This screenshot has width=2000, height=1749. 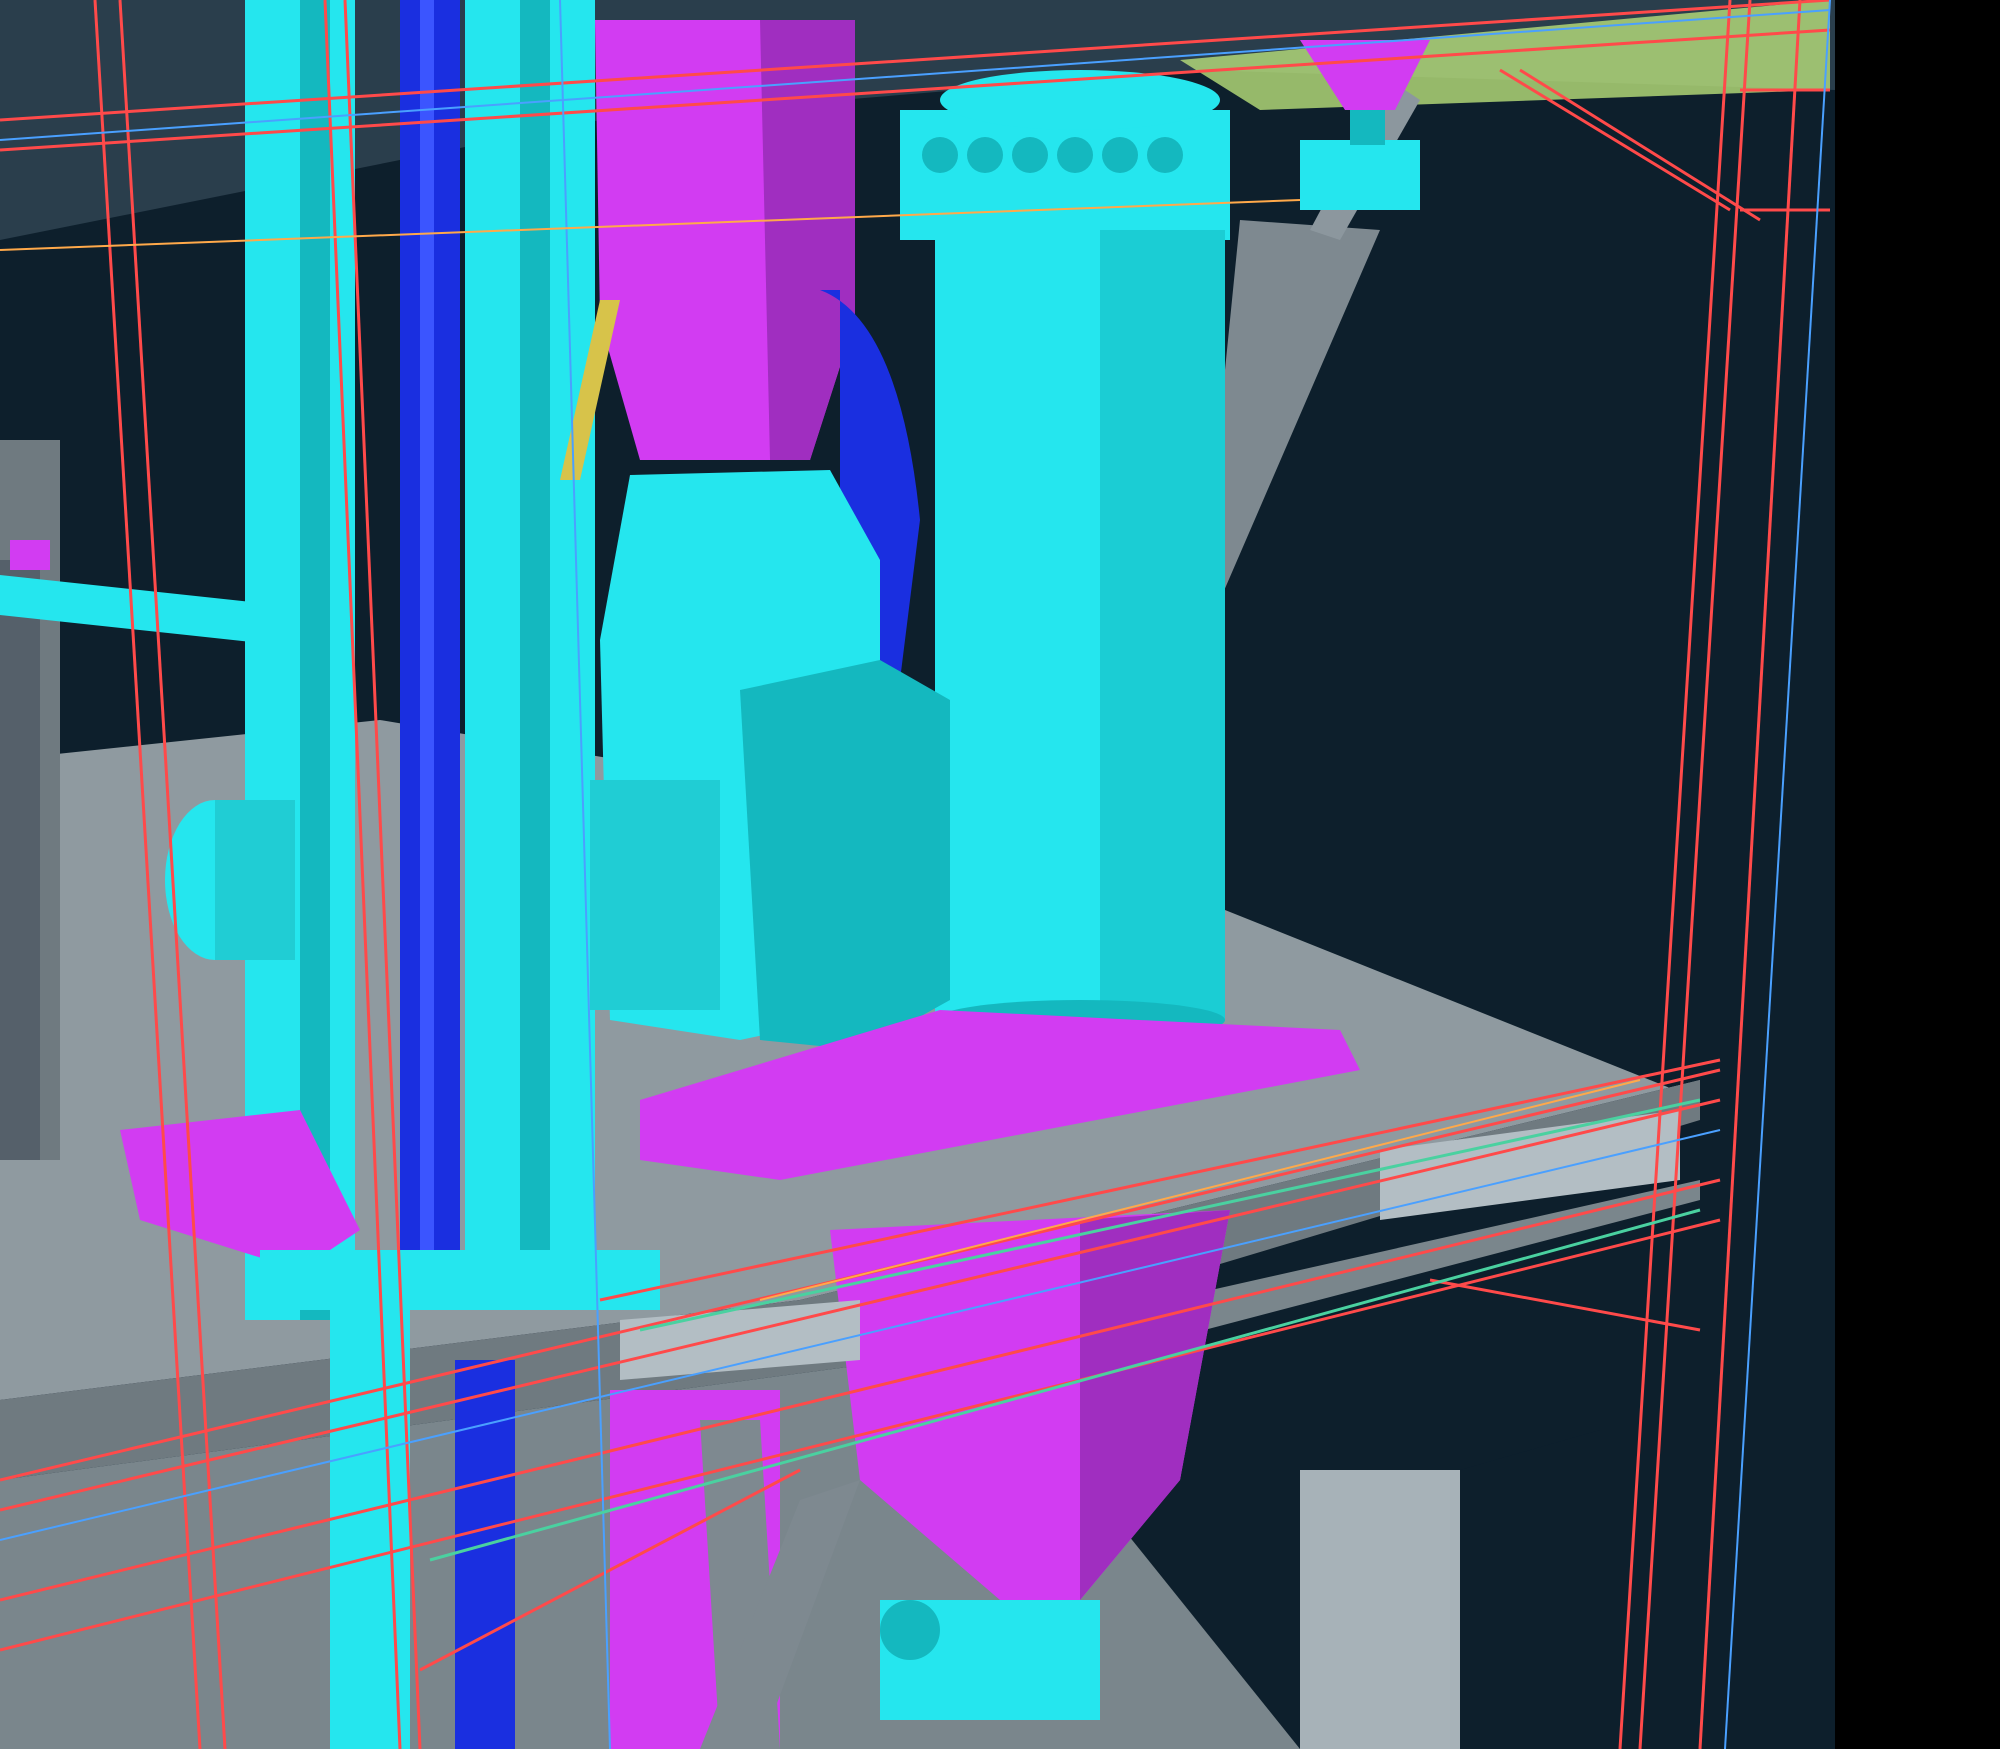 I want to click on pipe-flange, so click(x=30, y=555).